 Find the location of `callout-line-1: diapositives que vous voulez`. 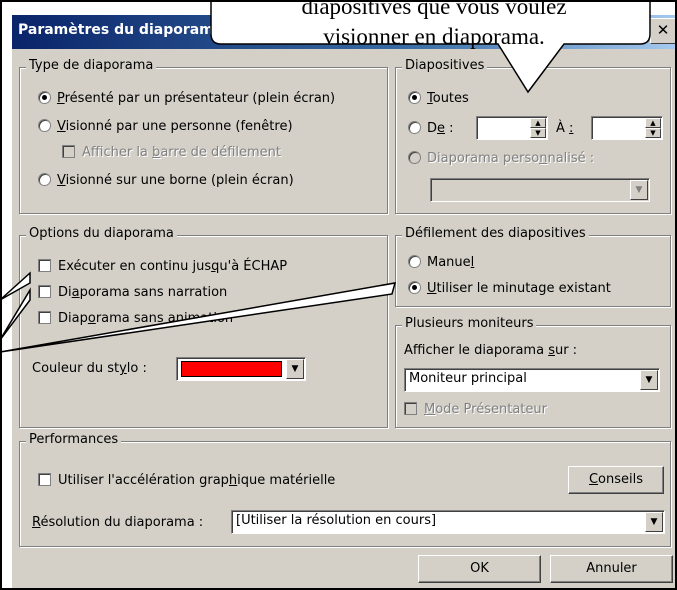

callout-line-1: diapositives que vous voulez is located at coordinates (434, 9).